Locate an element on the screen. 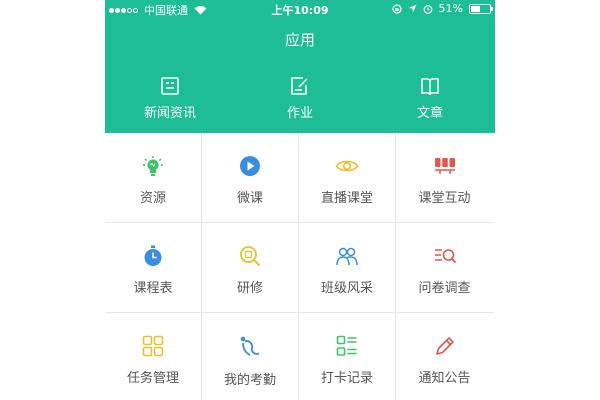  app-resources-label: 资源 is located at coordinates (152, 198).